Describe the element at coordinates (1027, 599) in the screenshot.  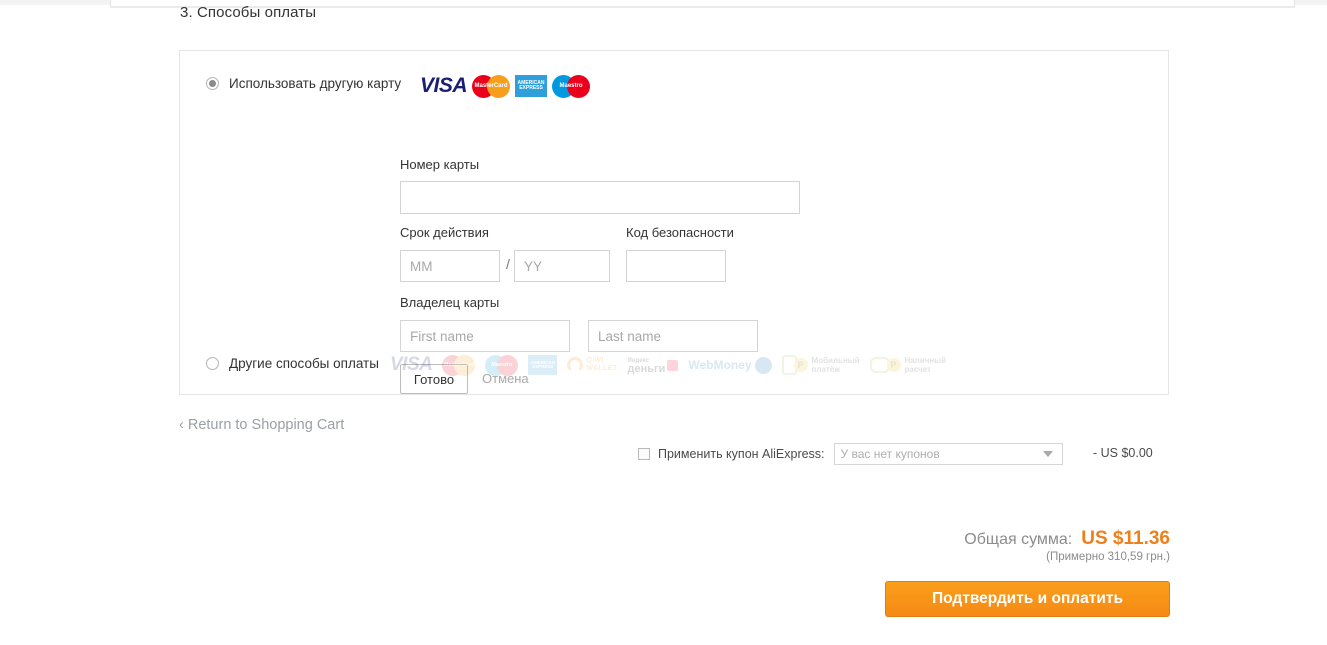
I see `confirm-and-pay-button: Подтвердить и оплатить` at that location.